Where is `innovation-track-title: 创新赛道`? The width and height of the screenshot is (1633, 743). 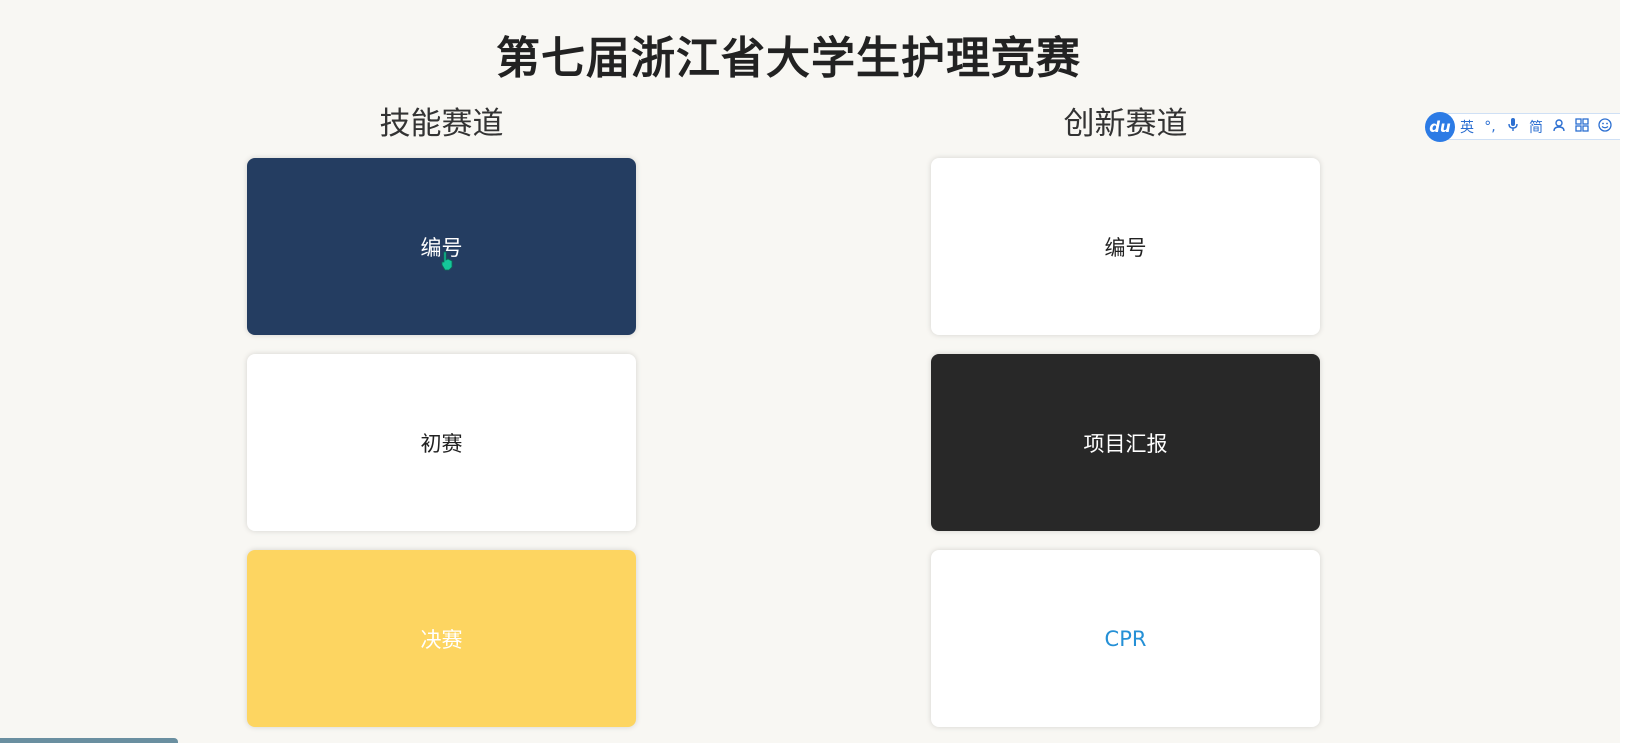 innovation-track-title: 创新赛道 is located at coordinates (1125, 124).